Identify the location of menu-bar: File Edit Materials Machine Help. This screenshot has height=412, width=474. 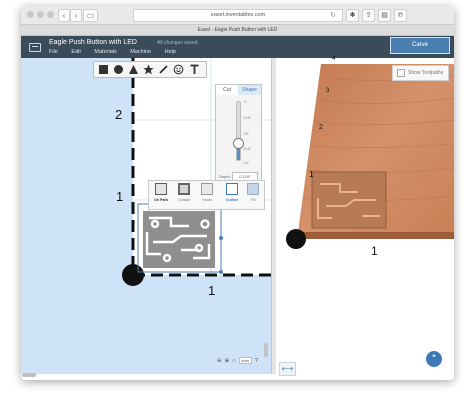
(118, 52).